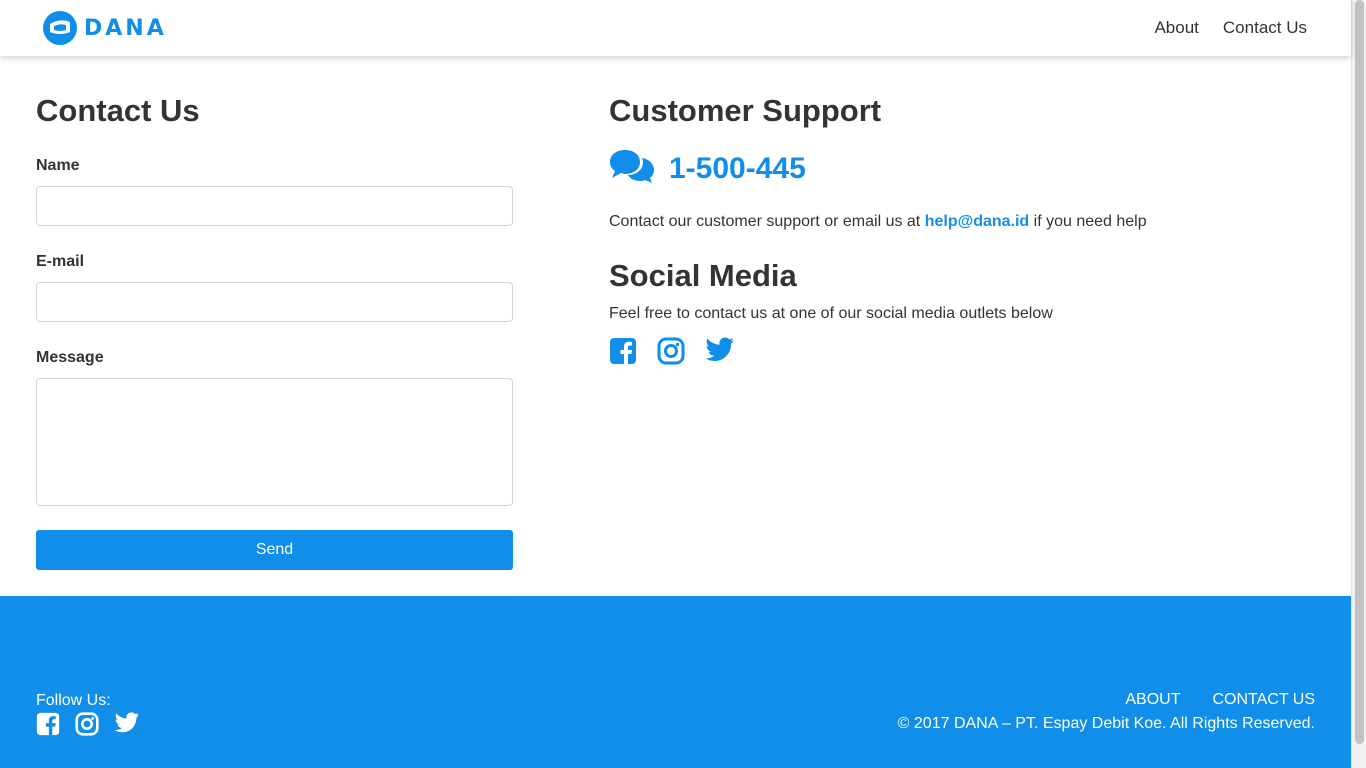  Describe the element at coordinates (118, 110) in the screenshot. I see `contact-title: Contact Us` at that location.